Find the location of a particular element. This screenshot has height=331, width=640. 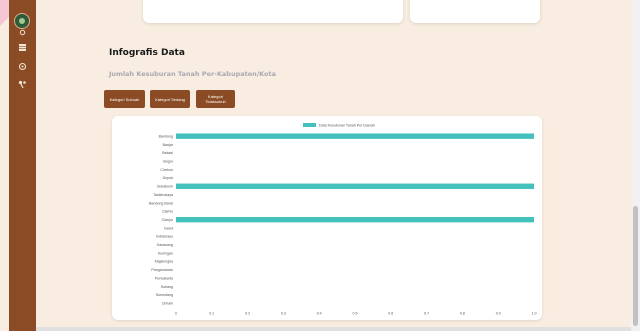

category-label: Cianjur is located at coordinates (168, 220).